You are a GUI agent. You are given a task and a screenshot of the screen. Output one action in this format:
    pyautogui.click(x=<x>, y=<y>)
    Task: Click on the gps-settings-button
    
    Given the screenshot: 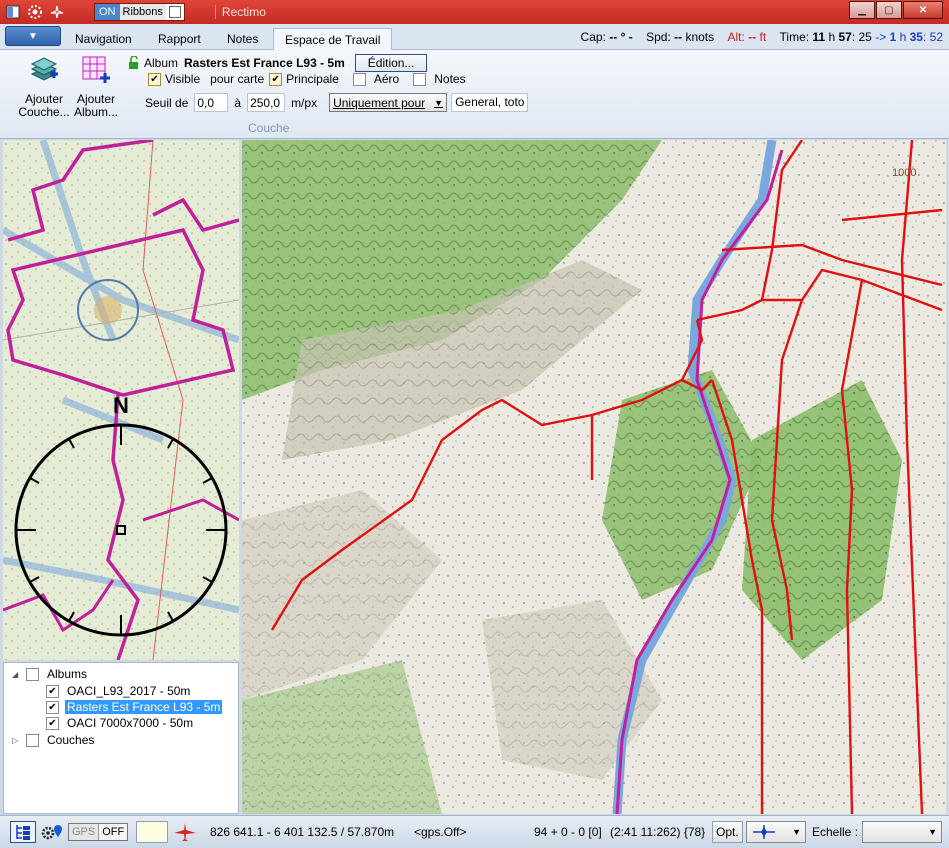 What is the action you would take?
    pyautogui.click(x=52, y=832)
    